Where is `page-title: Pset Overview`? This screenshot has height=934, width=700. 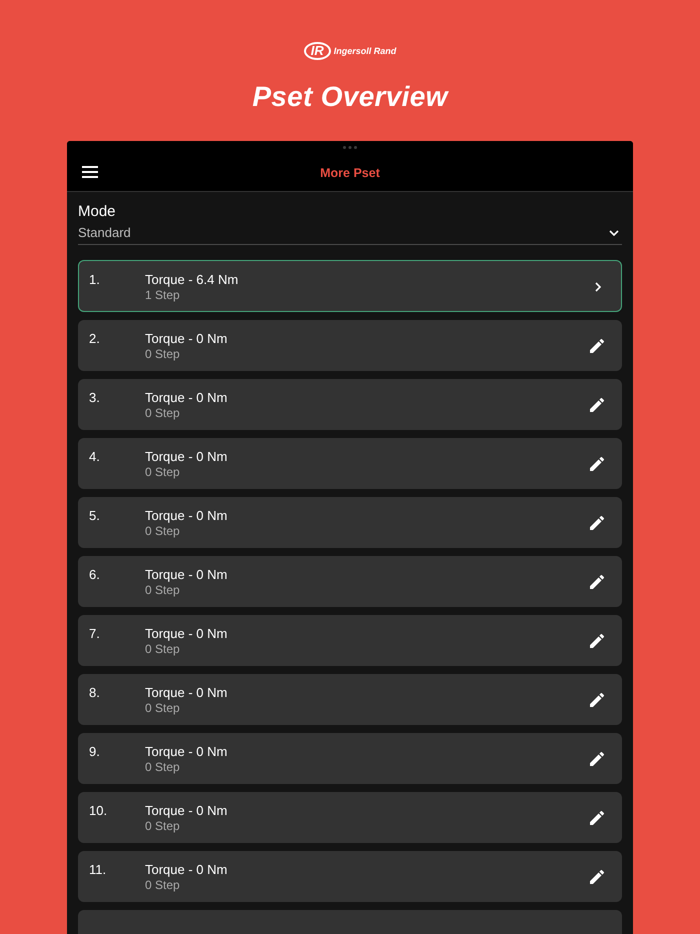
page-title: Pset Overview is located at coordinates (350, 97).